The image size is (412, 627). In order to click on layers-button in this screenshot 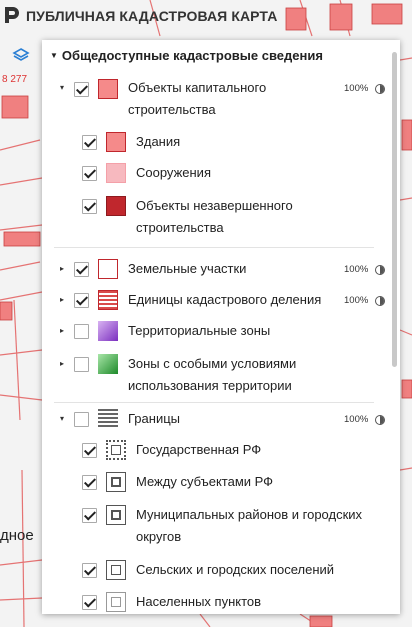, I will do `click(21, 55)`.